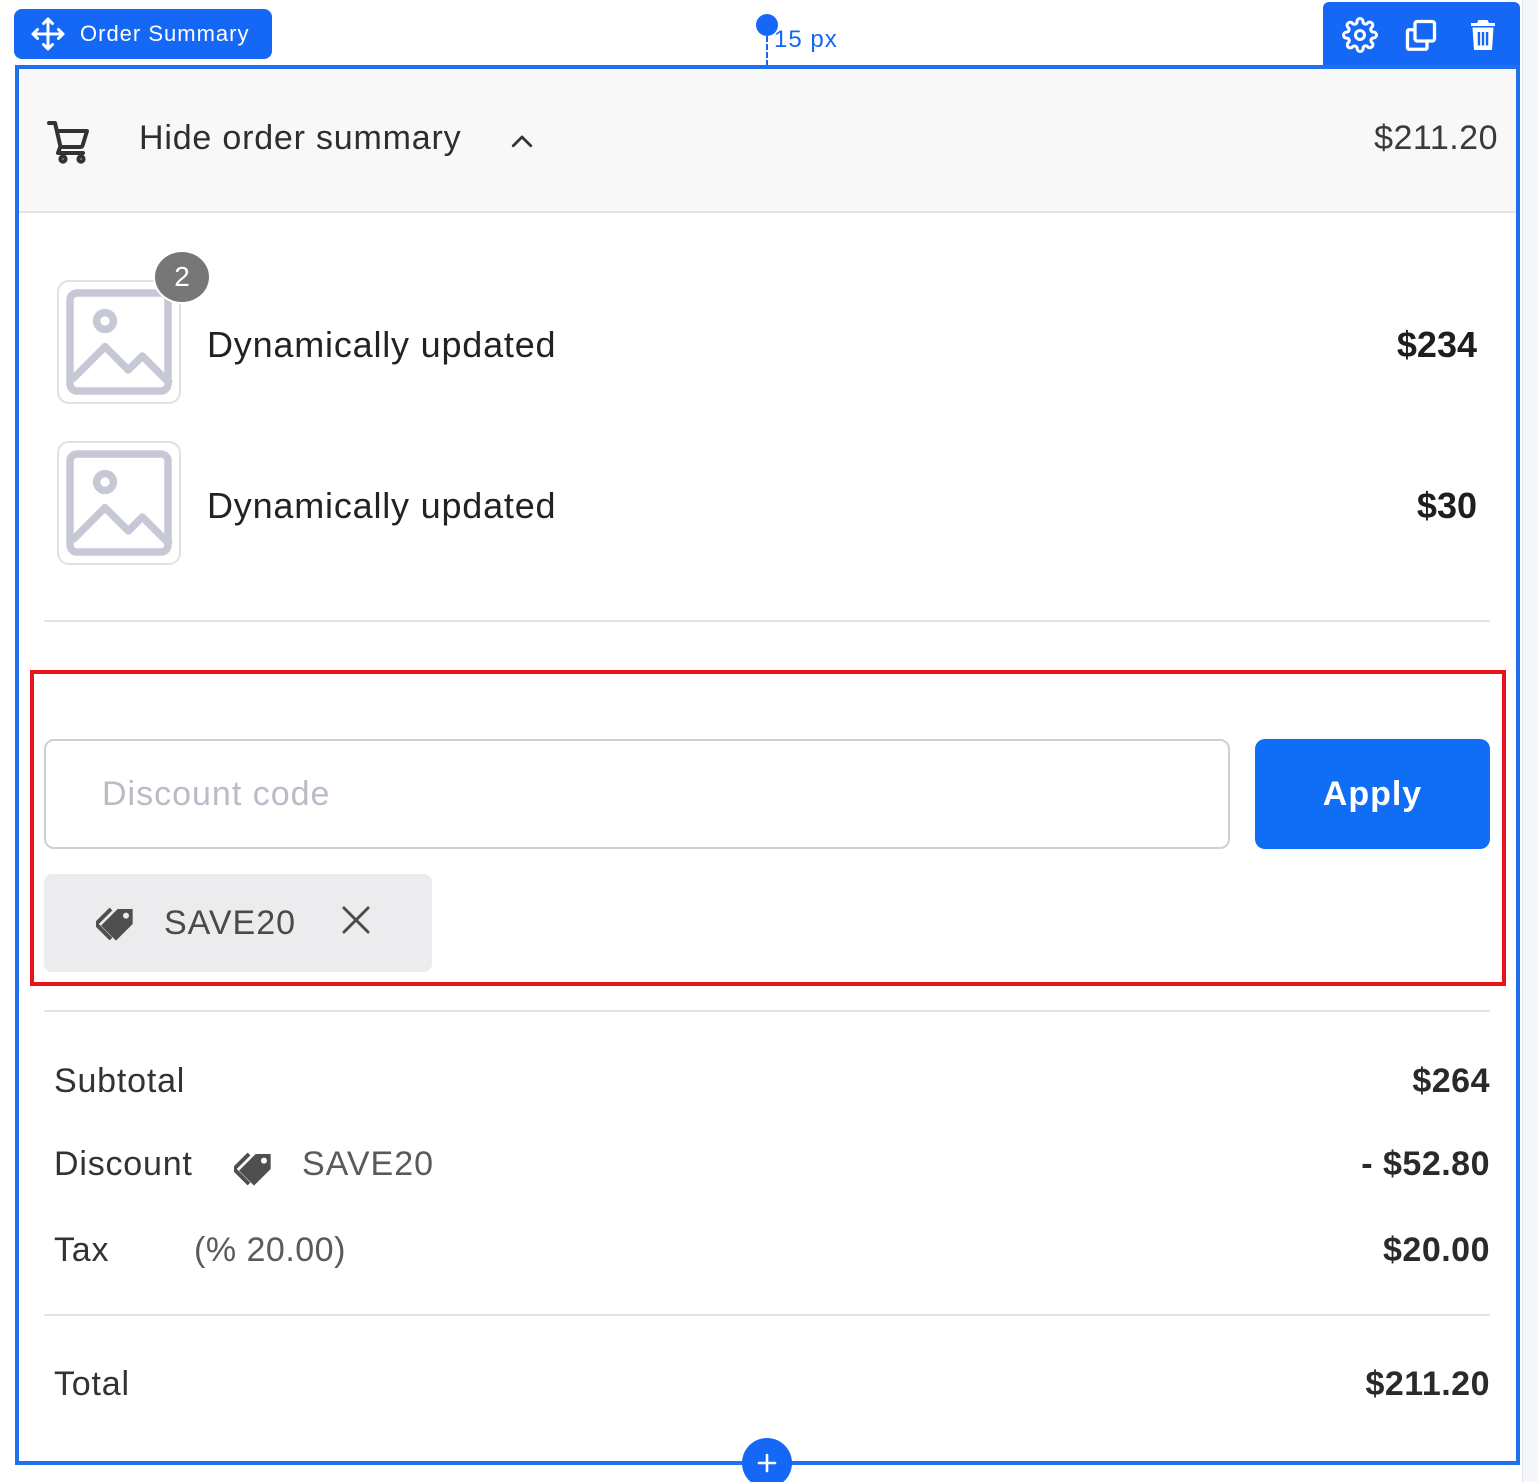  What do you see at coordinates (123, 1164) in the screenshot?
I see `discount-label: Discount` at bounding box center [123, 1164].